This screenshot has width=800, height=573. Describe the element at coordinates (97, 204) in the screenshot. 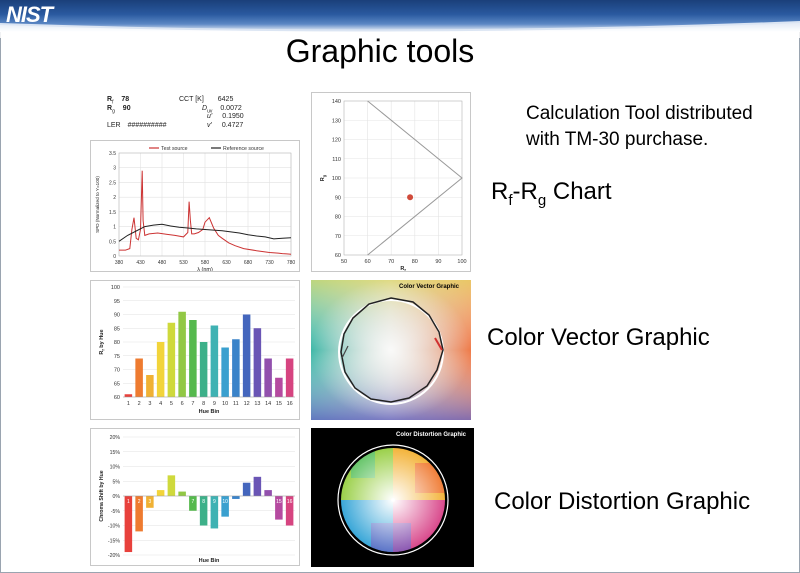

I see `spd-yaxis-title: SPD (Normalized to Y=100)` at that location.